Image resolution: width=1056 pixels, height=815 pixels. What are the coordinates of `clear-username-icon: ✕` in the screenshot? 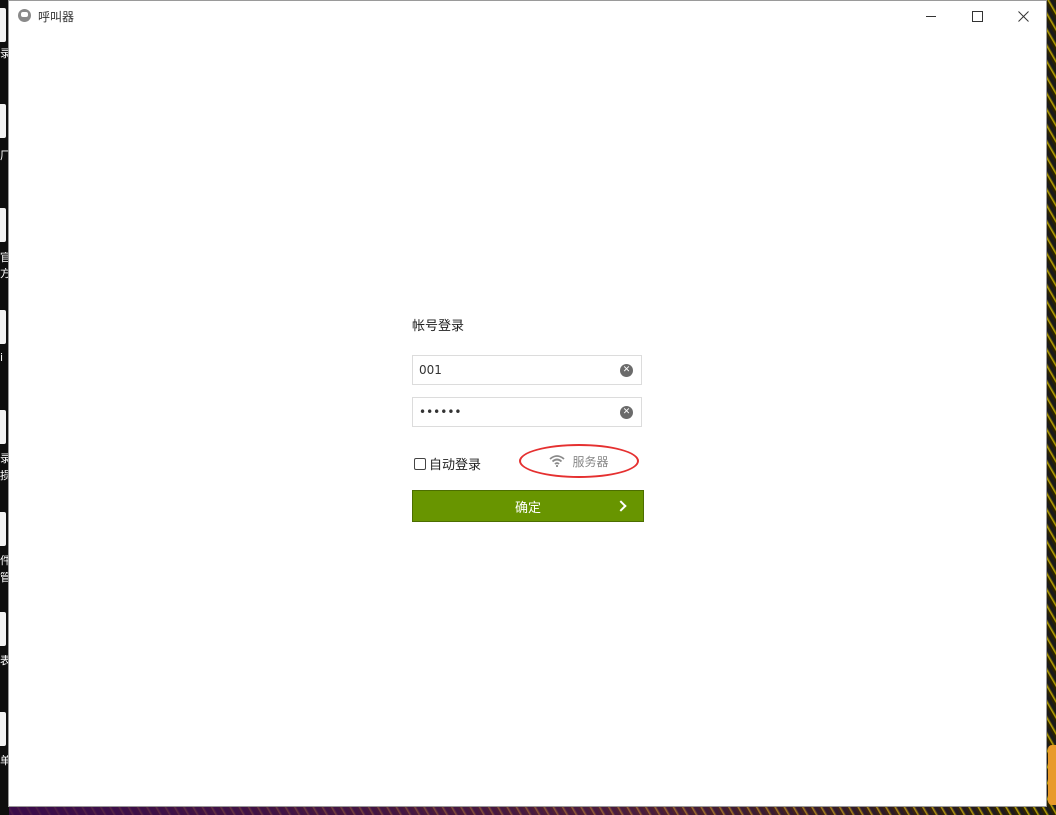 It's located at (626, 370).